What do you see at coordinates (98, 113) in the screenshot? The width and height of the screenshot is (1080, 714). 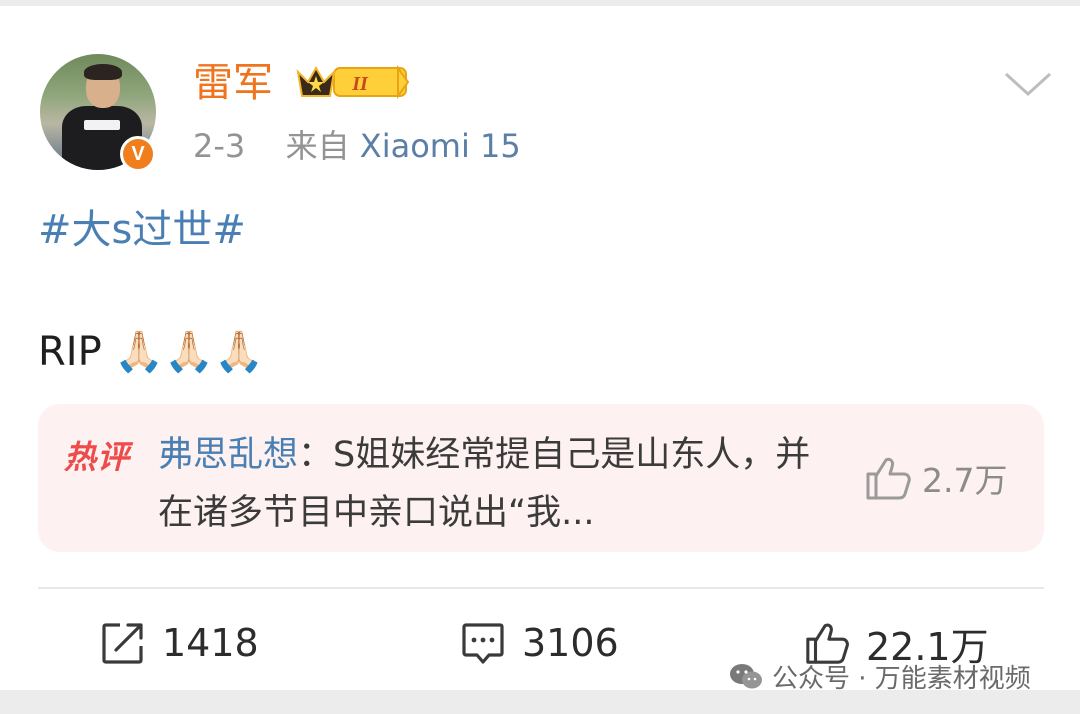 I see `avatar: V` at bounding box center [98, 113].